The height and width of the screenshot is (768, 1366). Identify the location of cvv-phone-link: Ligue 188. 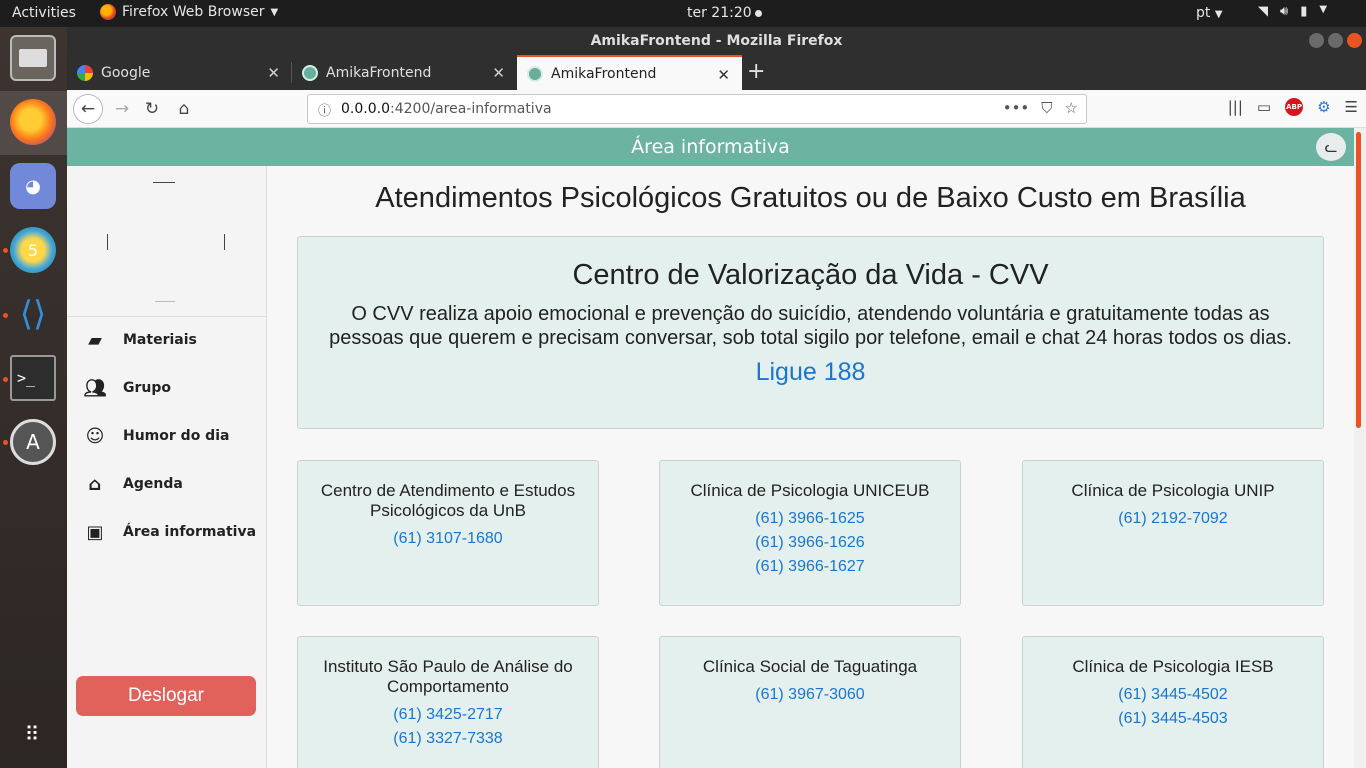
(810, 372).